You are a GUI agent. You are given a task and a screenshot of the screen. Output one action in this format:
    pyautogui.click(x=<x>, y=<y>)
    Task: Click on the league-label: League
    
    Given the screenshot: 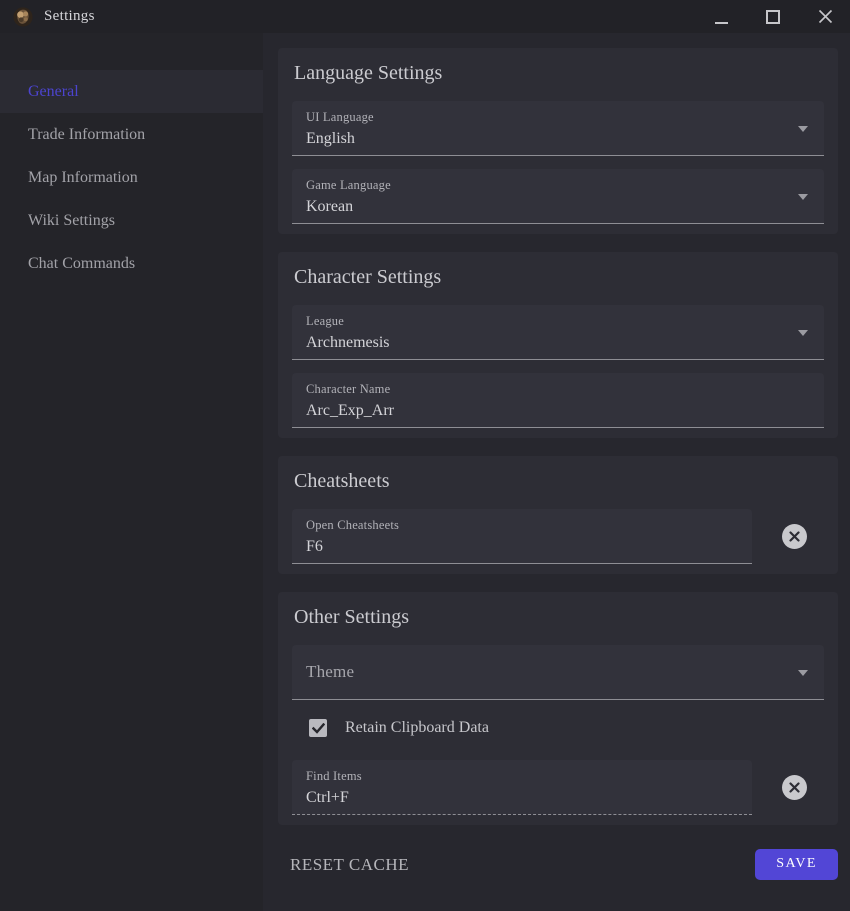 What is the action you would take?
    pyautogui.click(x=325, y=321)
    